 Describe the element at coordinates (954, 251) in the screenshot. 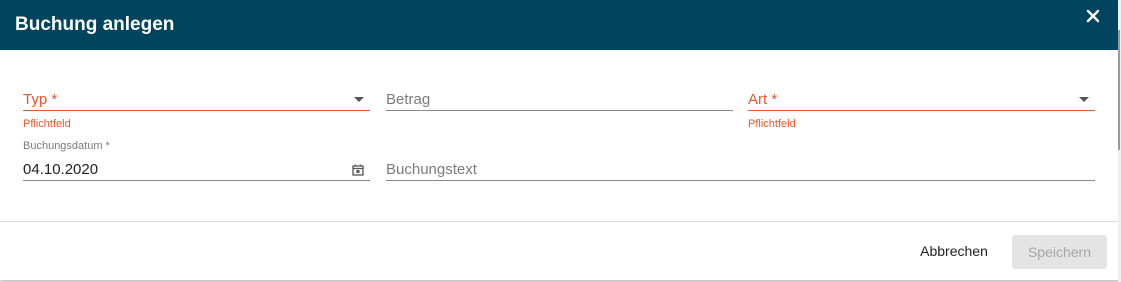

I see `cancel-button: Abbrechen` at that location.